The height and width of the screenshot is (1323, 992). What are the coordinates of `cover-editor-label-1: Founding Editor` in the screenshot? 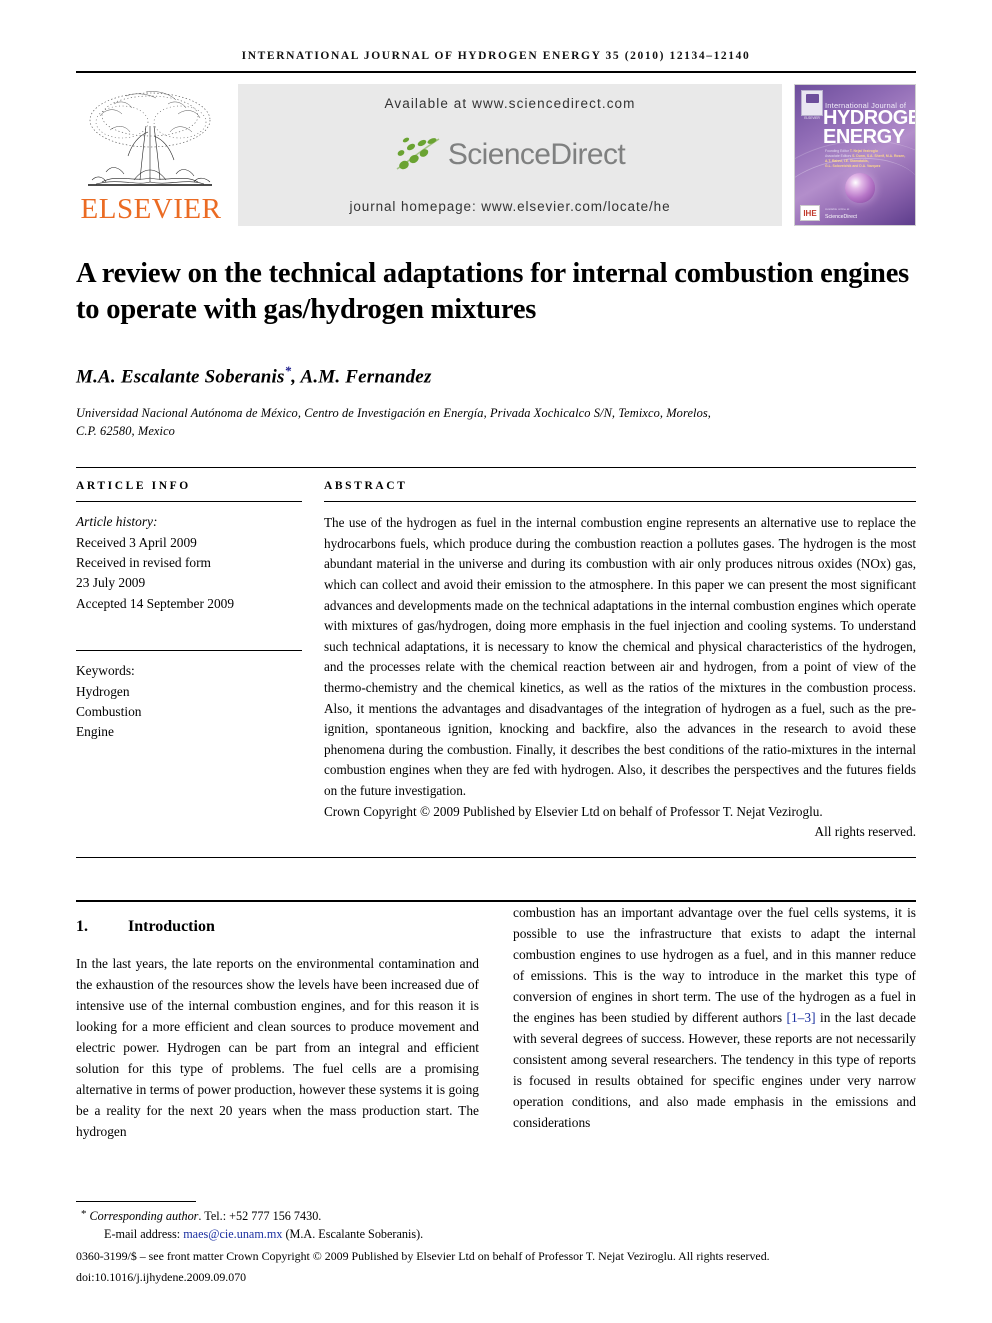 It's located at (837, 151).